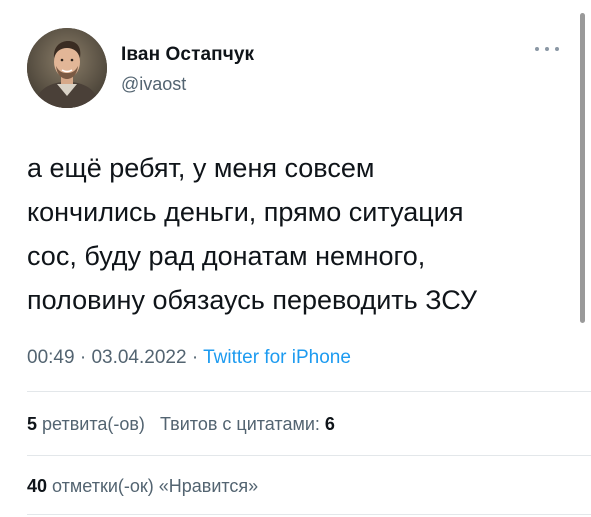 This screenshot has height=517, width=591. I want to click on user-avatar-photo-icon, so click(67, 68).